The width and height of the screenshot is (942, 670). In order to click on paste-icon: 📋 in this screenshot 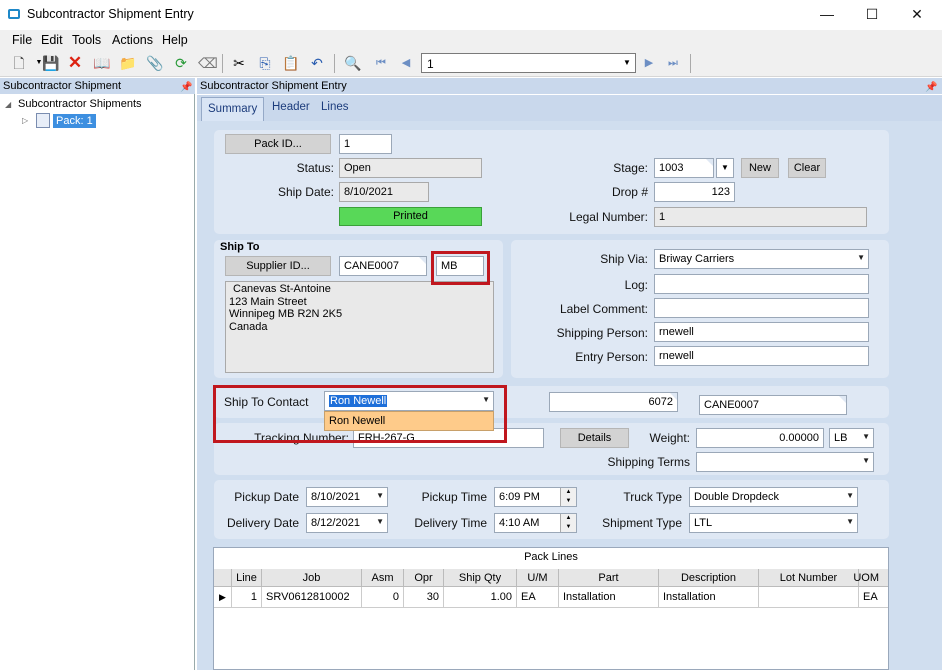, I will do `click(291, 63)`.